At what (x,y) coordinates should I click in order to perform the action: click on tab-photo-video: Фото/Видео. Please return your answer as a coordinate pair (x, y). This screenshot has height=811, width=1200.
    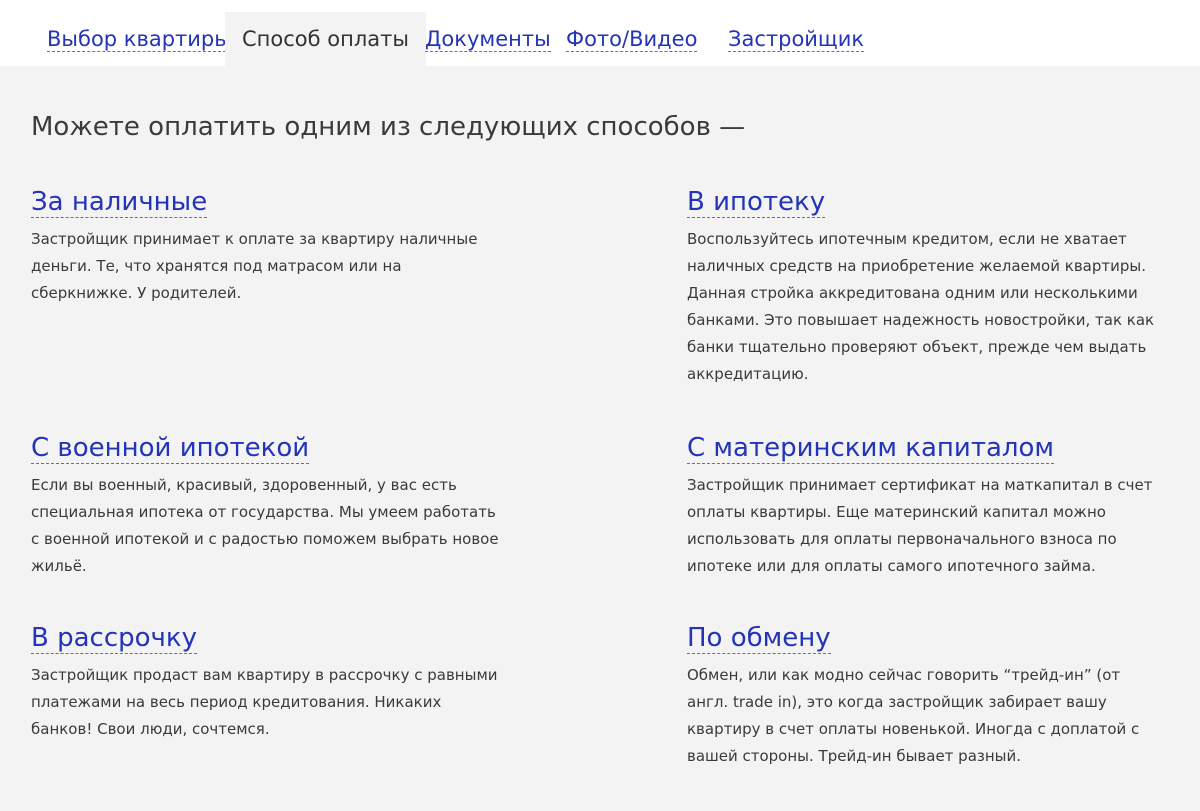
    Looking at the image, I should click on (632, 39).